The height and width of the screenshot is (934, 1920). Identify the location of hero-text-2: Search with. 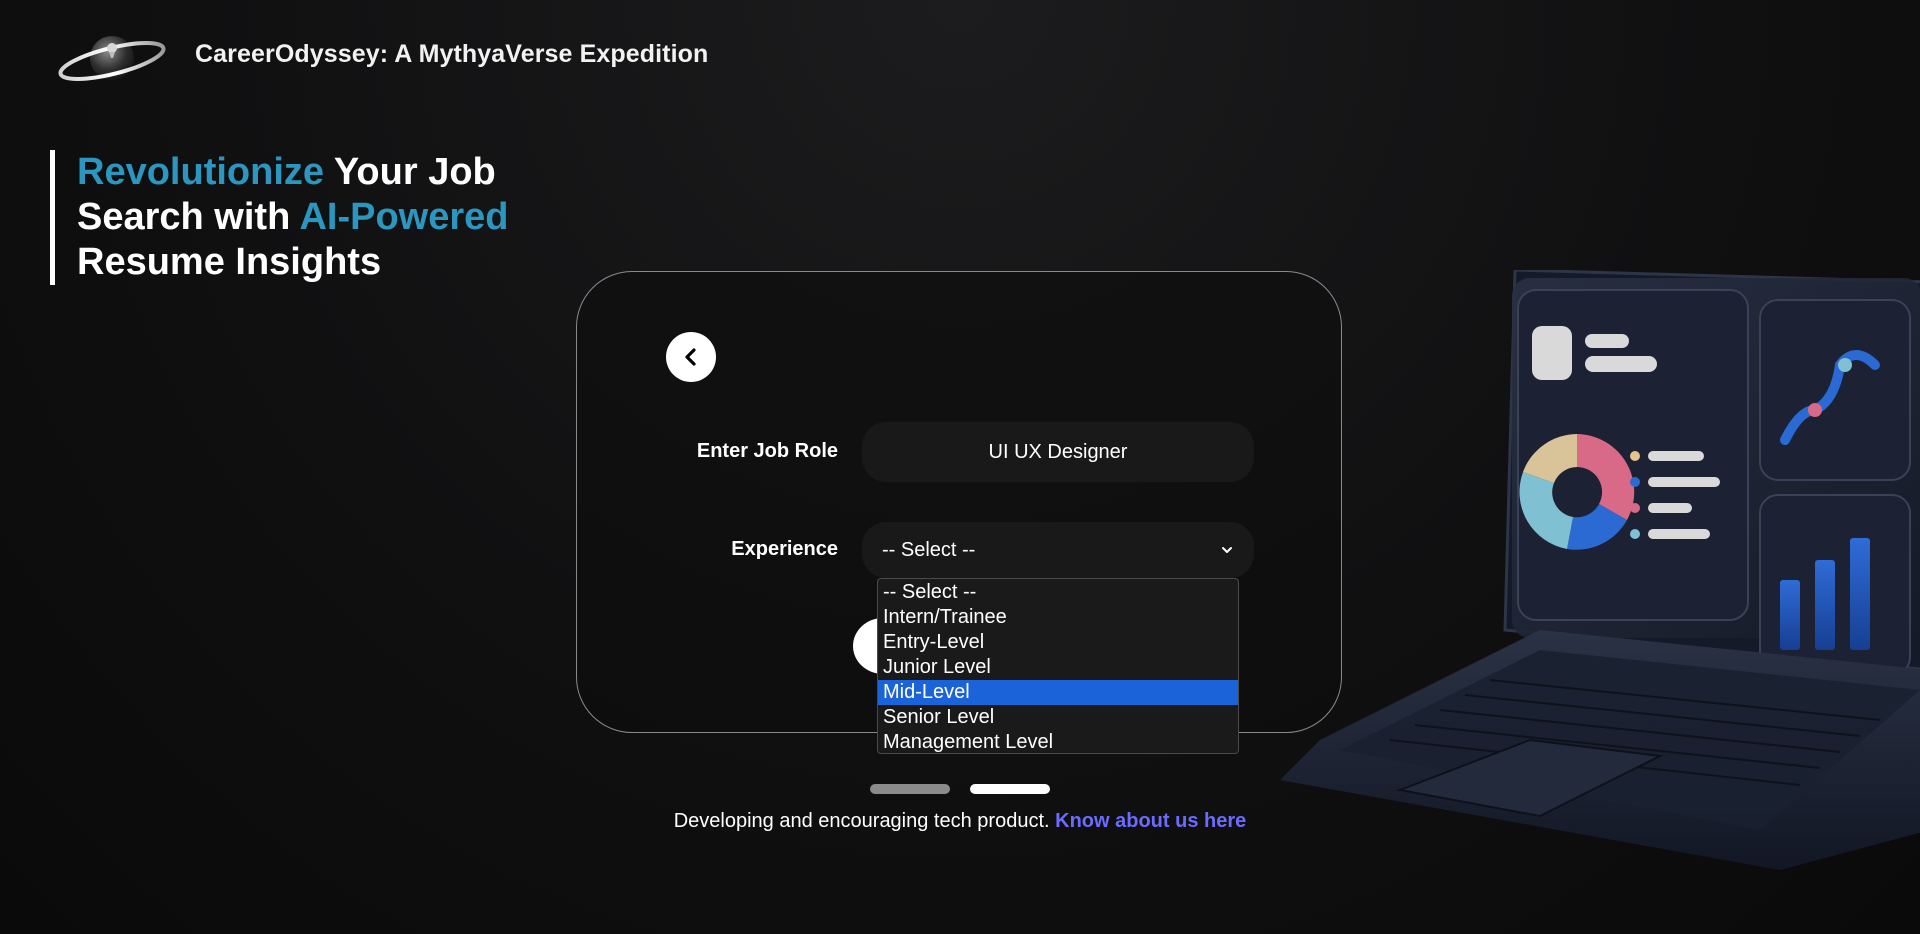
(188, 217).